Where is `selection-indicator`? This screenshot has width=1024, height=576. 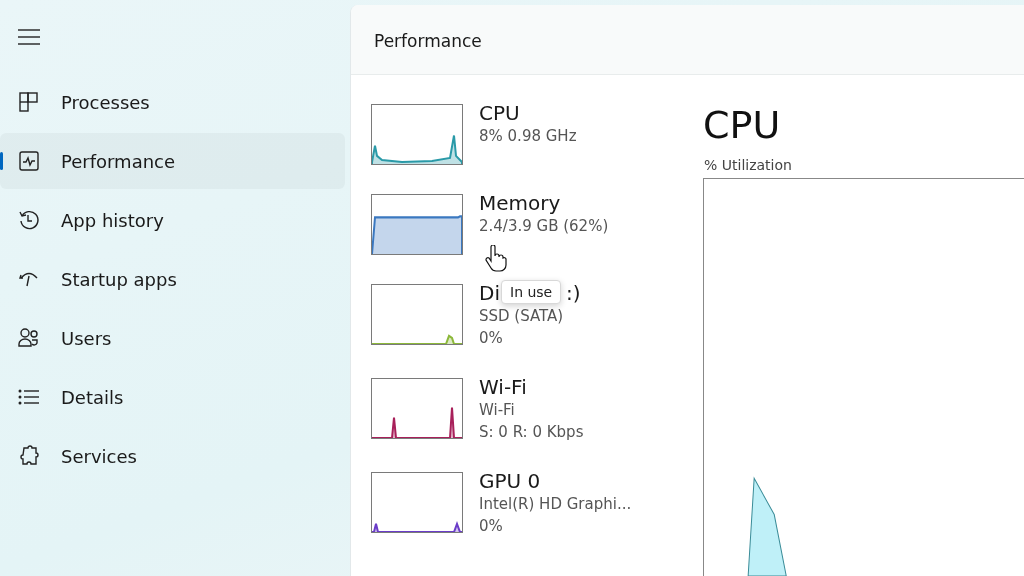
selection-indicator is located at coordinates (1, 161).